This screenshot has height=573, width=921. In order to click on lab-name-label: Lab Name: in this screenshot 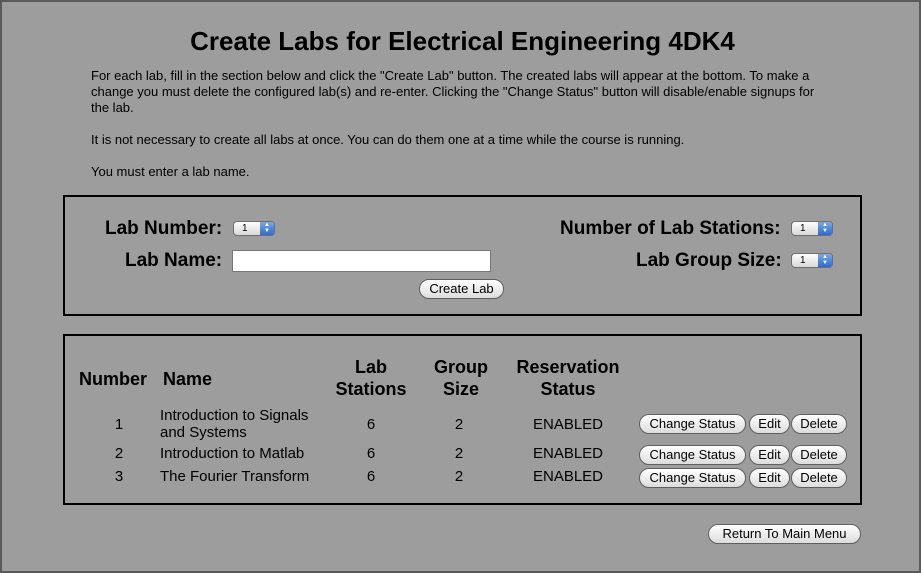, I will do `click(174, 260)`.